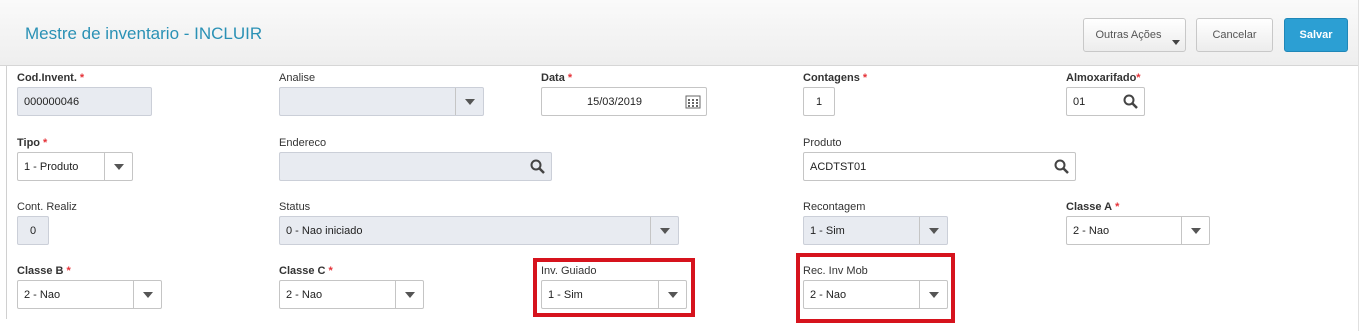 Image resolution: width=1364 pixels, height=331 pixels. I want to click on classe-c-value: 2 - Nao, so click(304, 295).